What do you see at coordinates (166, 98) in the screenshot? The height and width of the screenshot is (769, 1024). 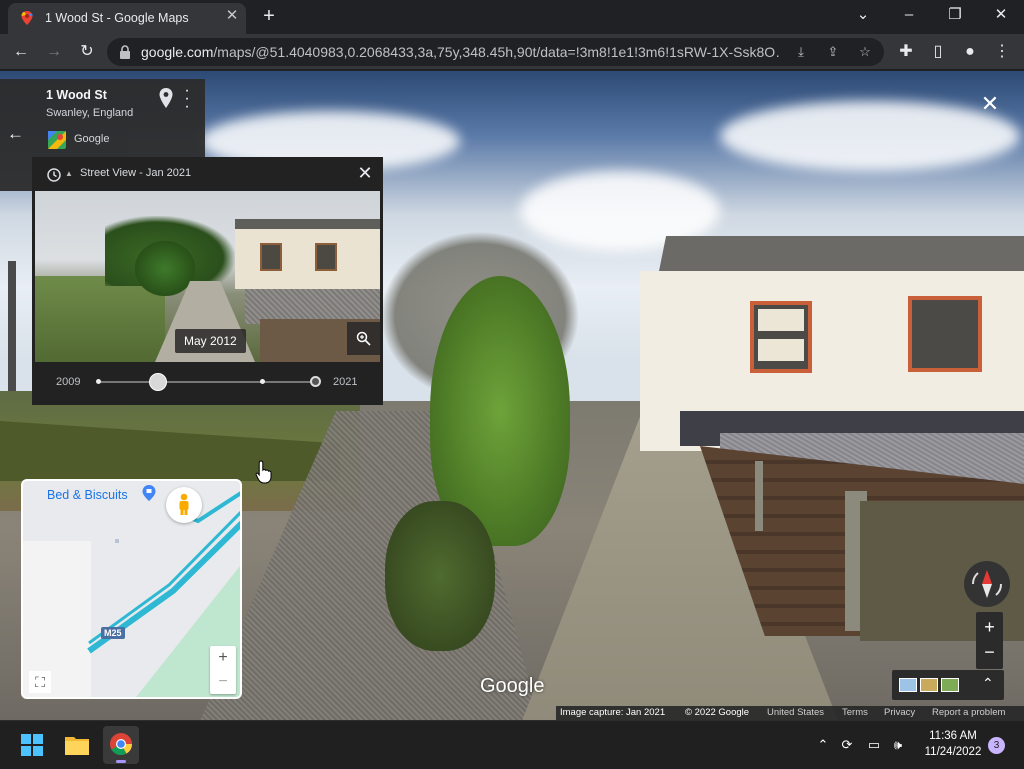 I see `location-pin-icon` at bounding box center [166, 98].